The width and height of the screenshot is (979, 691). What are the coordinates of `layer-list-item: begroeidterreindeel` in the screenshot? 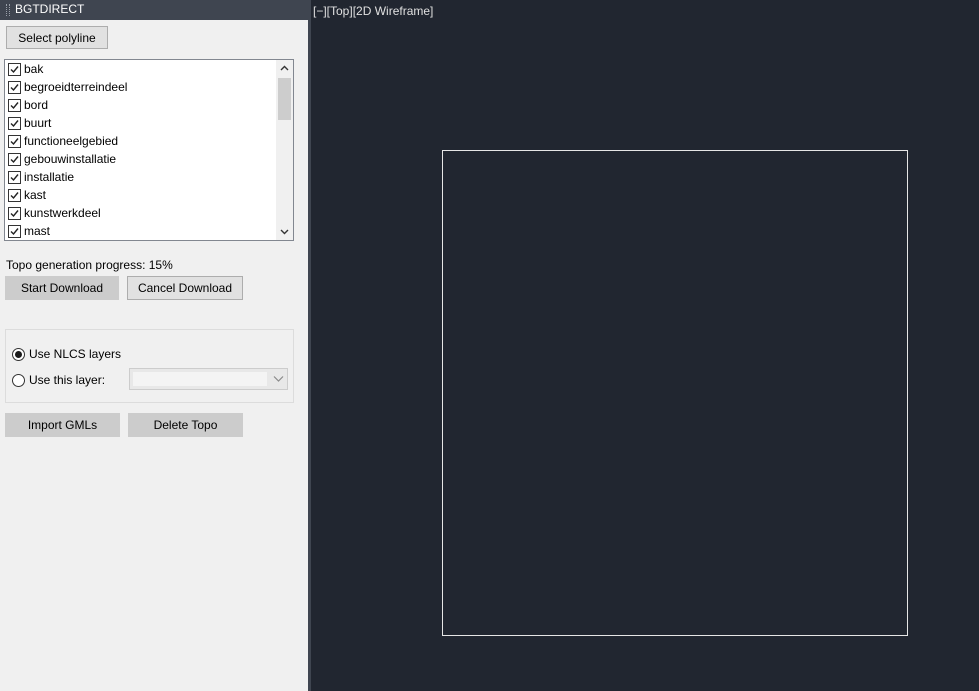 It's located at (140, 87).